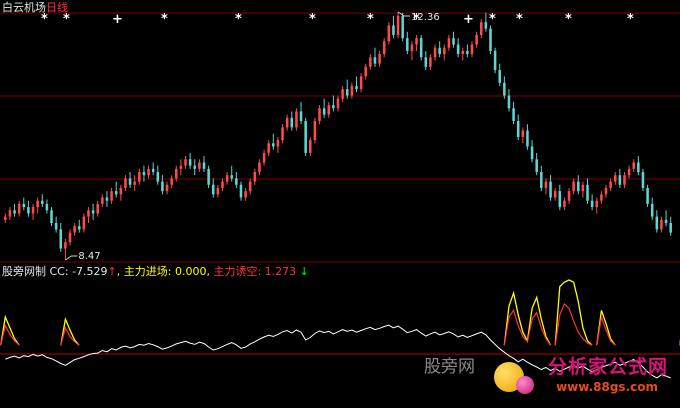 This screenshot has height=408, width=680. Describe the element at coordinates (192, 271) in the screenshot. I see `main-force-value: 0.000,` at that location.